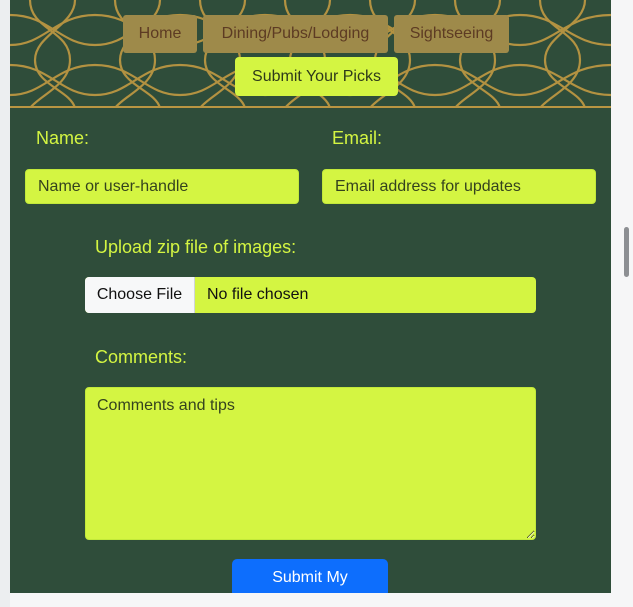 The height and width of the screenshot is (607, 633). I want to click on nav-sightseeing-button: Sightseeing, so click(451, 34).